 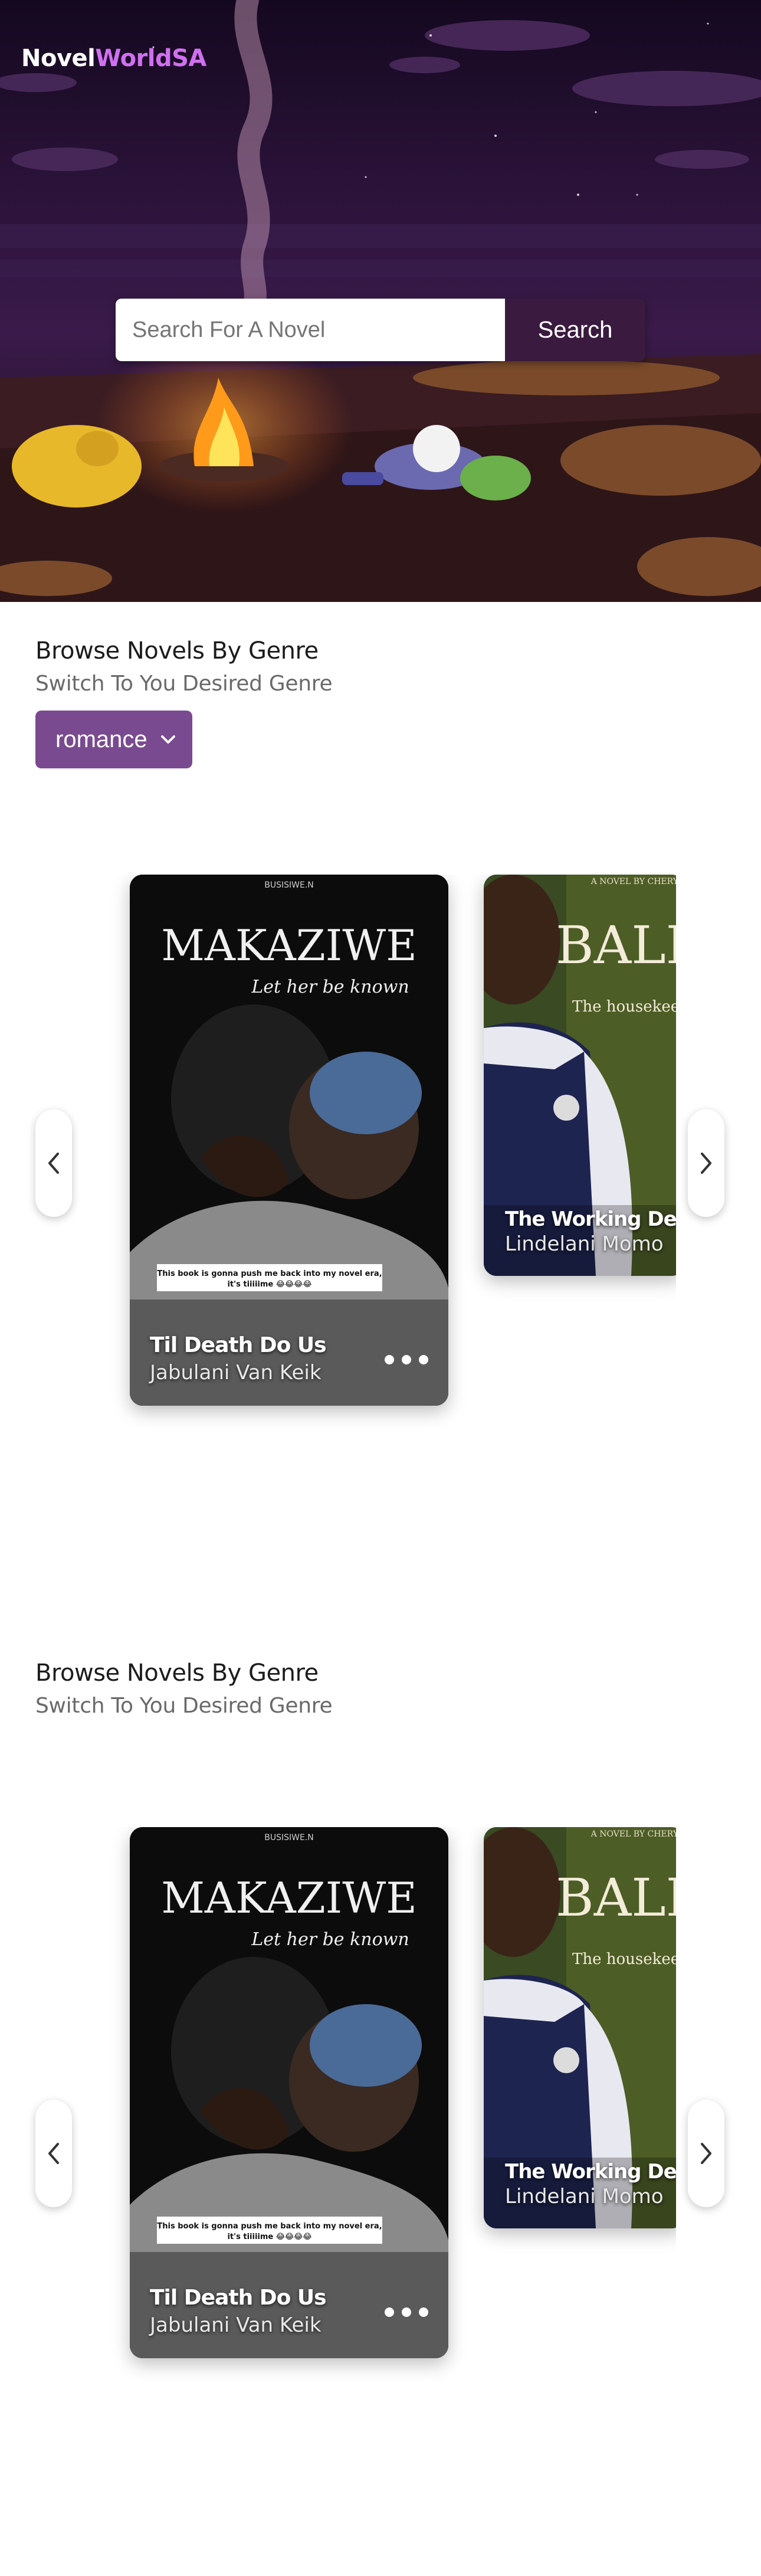 I want to click on search-input, so click(x=310, y=330).